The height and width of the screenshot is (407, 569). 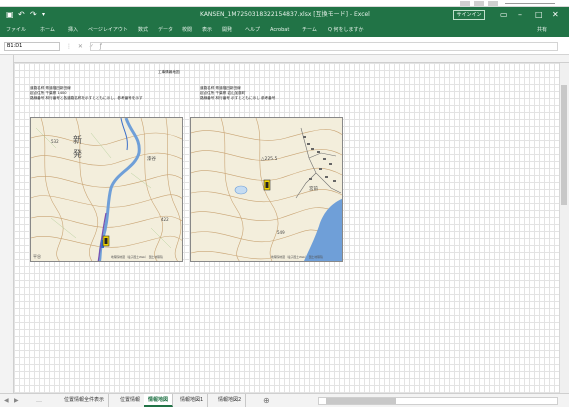 I want to click on sheet-tab-all-locations: 位置情報全件表示, so click(x=85, y=400).